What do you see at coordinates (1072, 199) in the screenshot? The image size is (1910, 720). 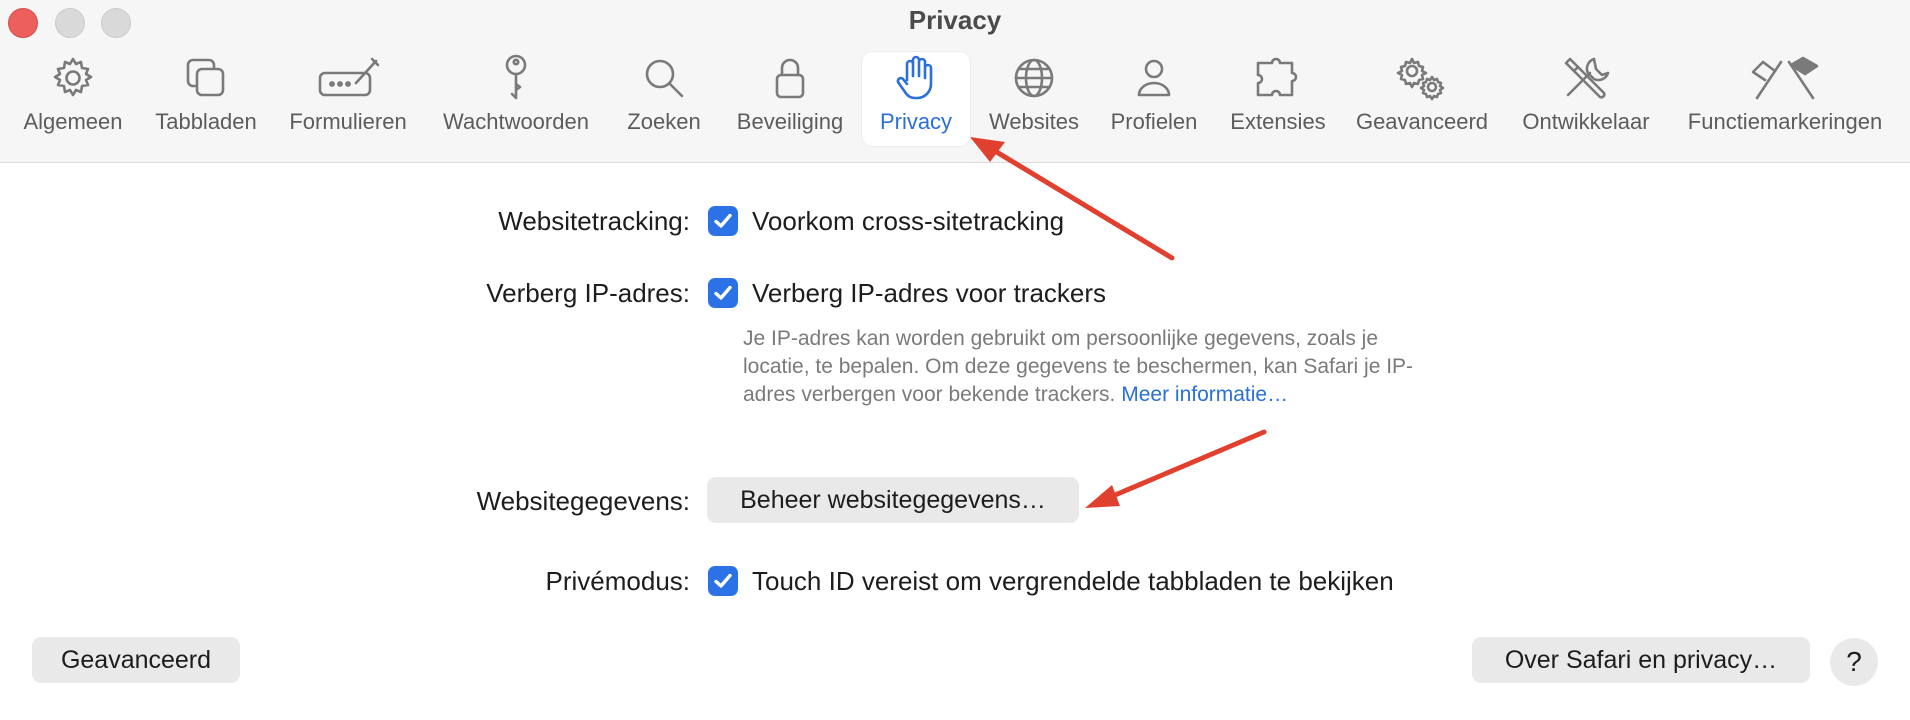 I see `arrow-to-privacy-tab` at bounding box center [1072, 199].